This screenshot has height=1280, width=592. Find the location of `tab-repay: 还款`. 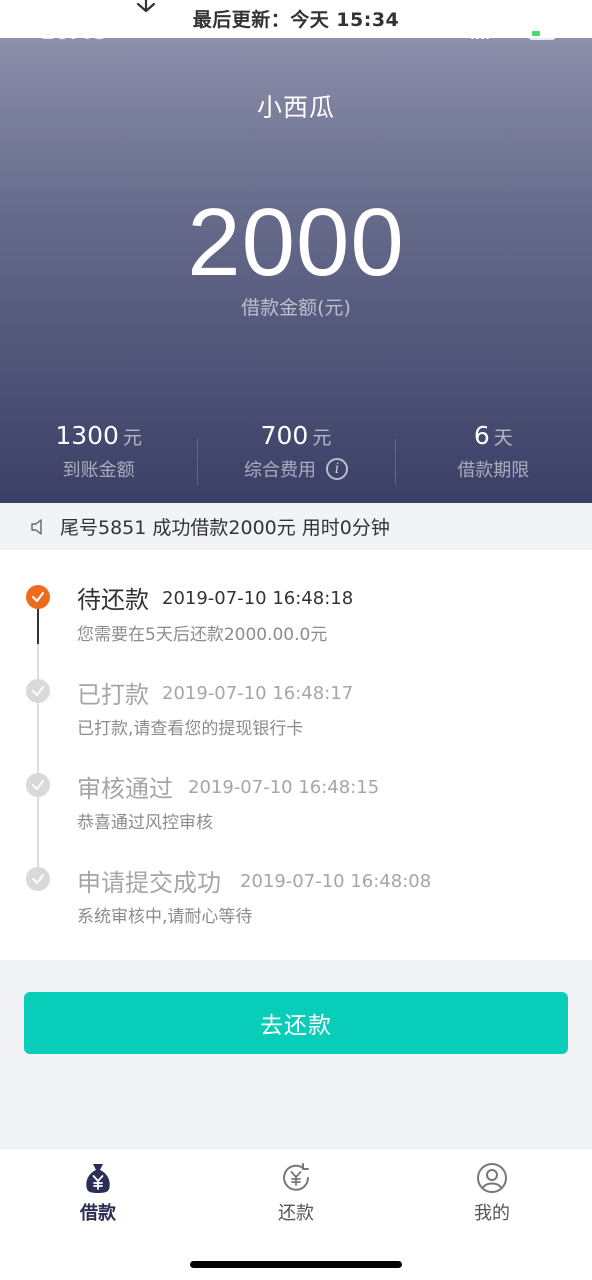

tab-repay: 还款 is located at coordinates (296, 1193).